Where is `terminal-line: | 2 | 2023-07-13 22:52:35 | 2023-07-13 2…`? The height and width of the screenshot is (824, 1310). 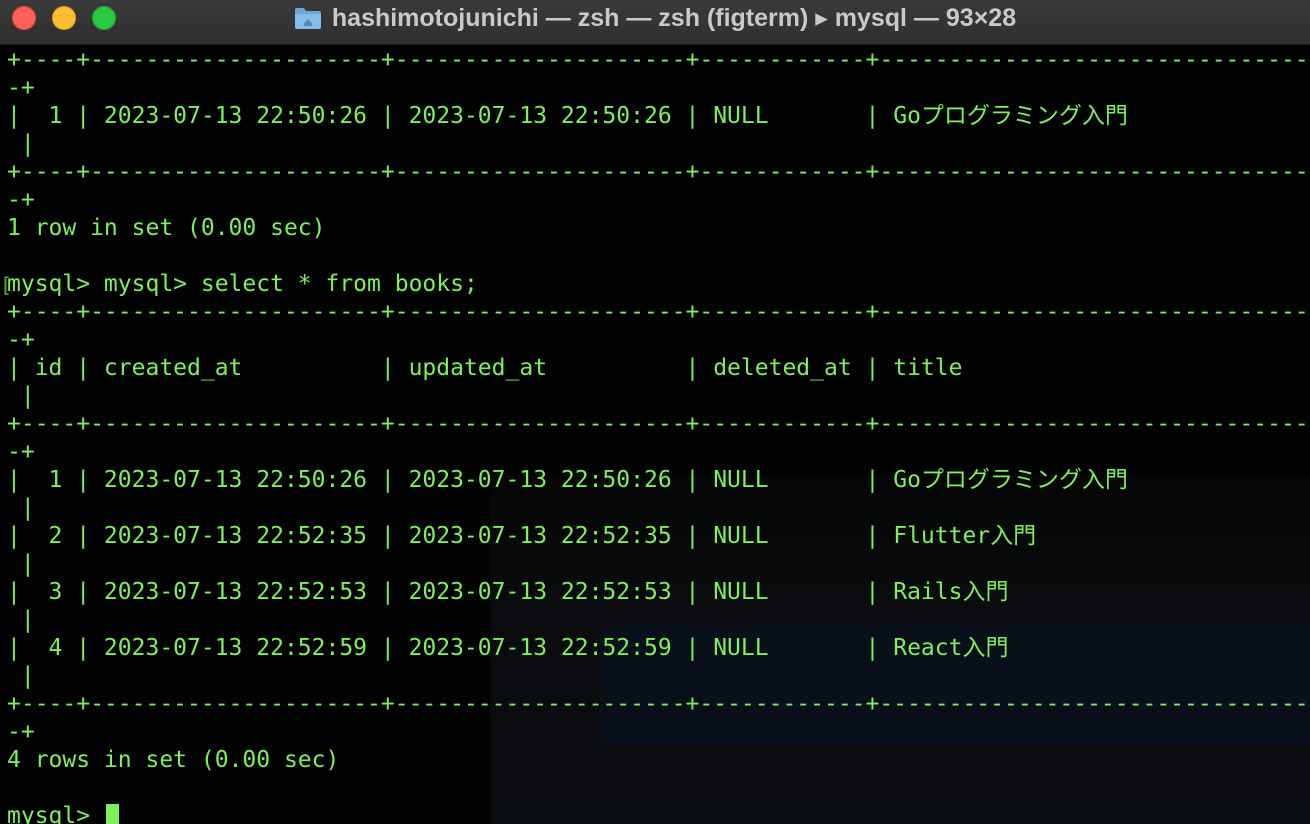
terminal-line: | 2 | 2023-07-13 22:52:35 | 2023-07-13 2… is located at coordinates (522, 536).